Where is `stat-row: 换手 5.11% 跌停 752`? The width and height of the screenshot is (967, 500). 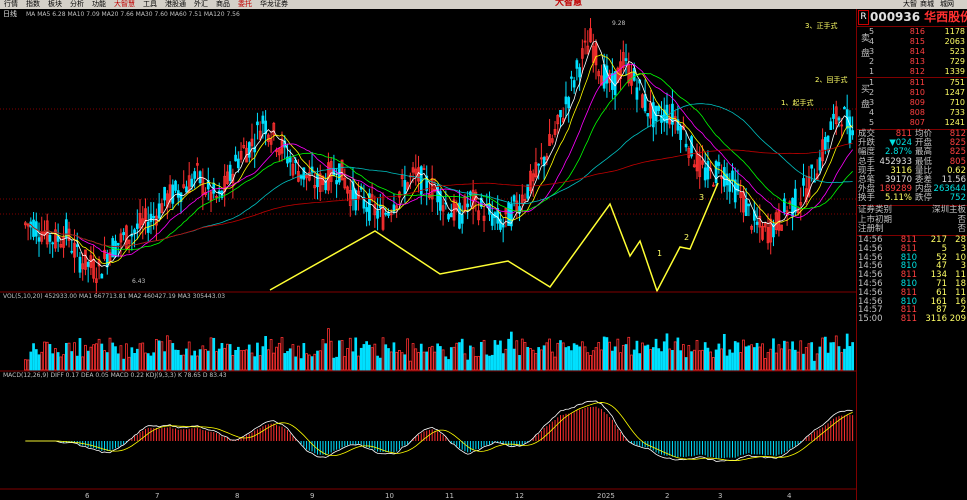
stat-row: 换手 5.11% 跌停 752 is located at coordinates (912, 198).